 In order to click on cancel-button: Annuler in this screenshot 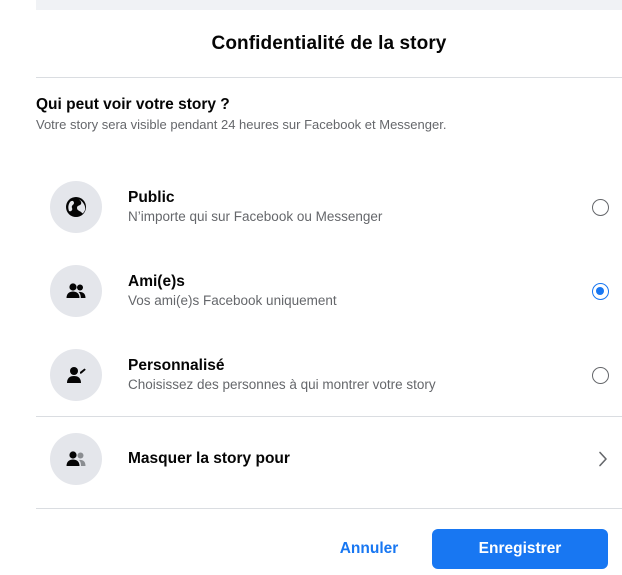, I will do `click(369, 549)`.